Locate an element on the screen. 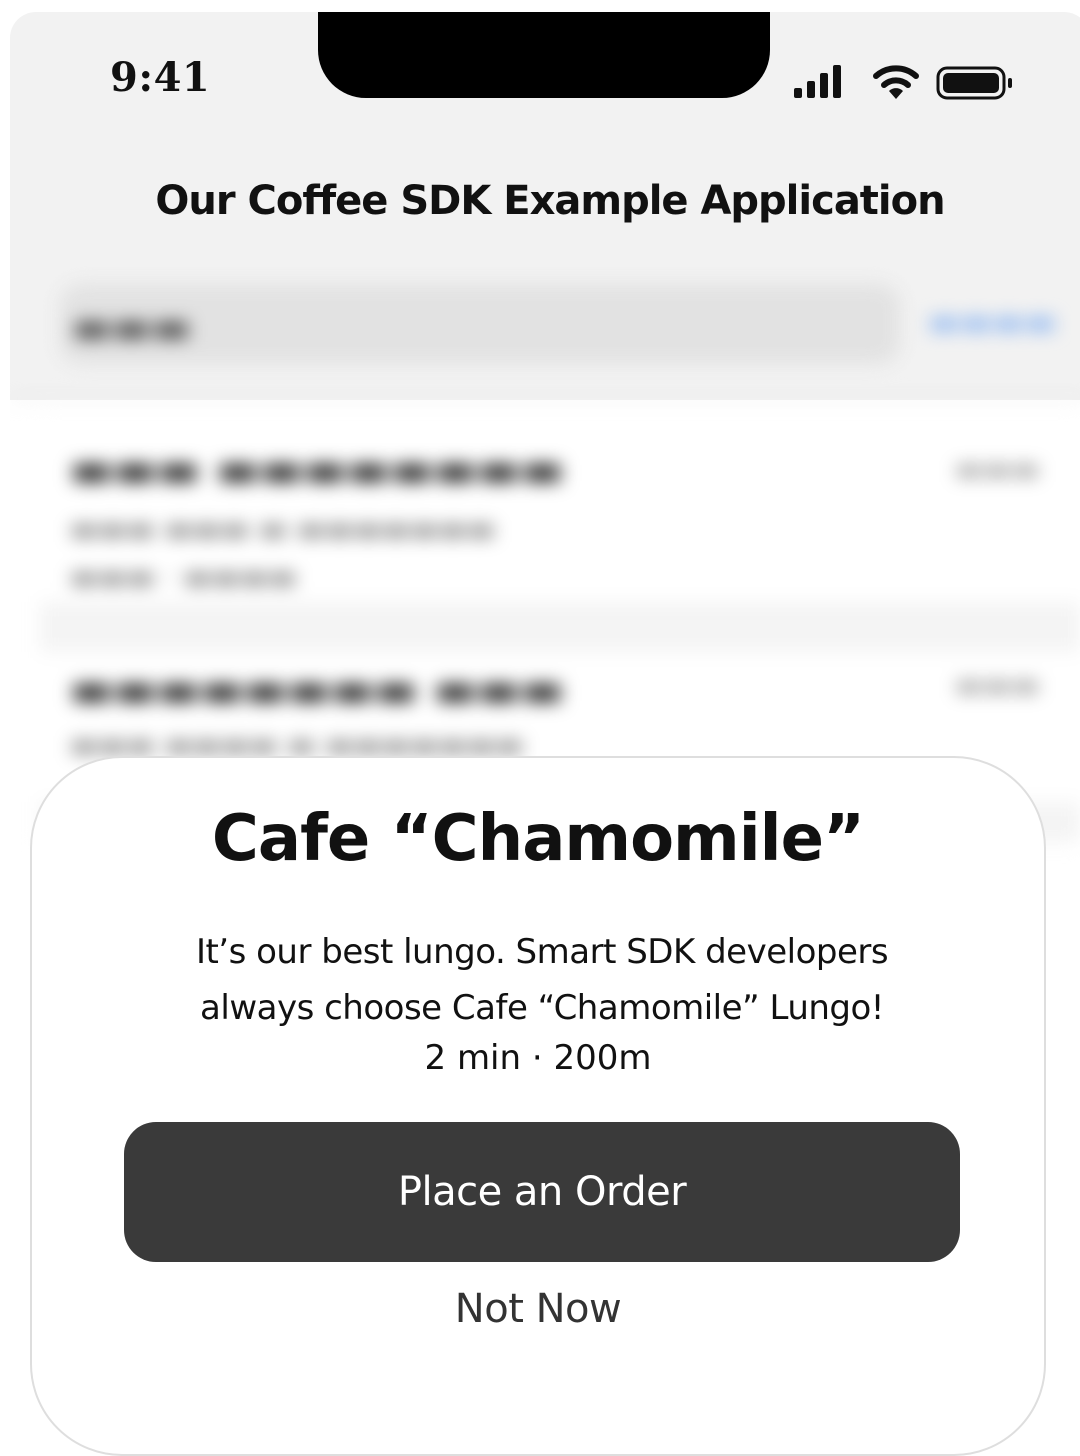  status-icons-svg is located at coordinates (903, 82).